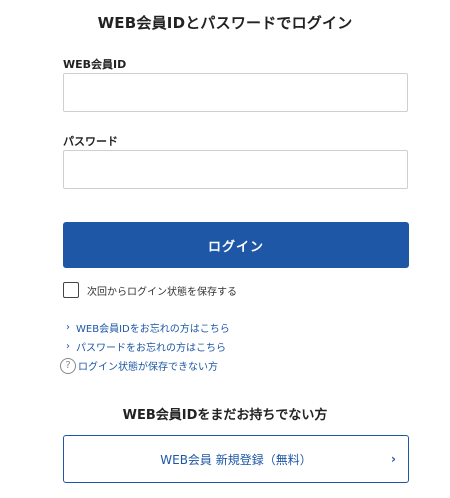 The height and width of the screenshot is (498, 450). What do you see at coordinates (235, 92) in the screenshot?
I see `web-member-id-input` at bounding box center [235, 92].